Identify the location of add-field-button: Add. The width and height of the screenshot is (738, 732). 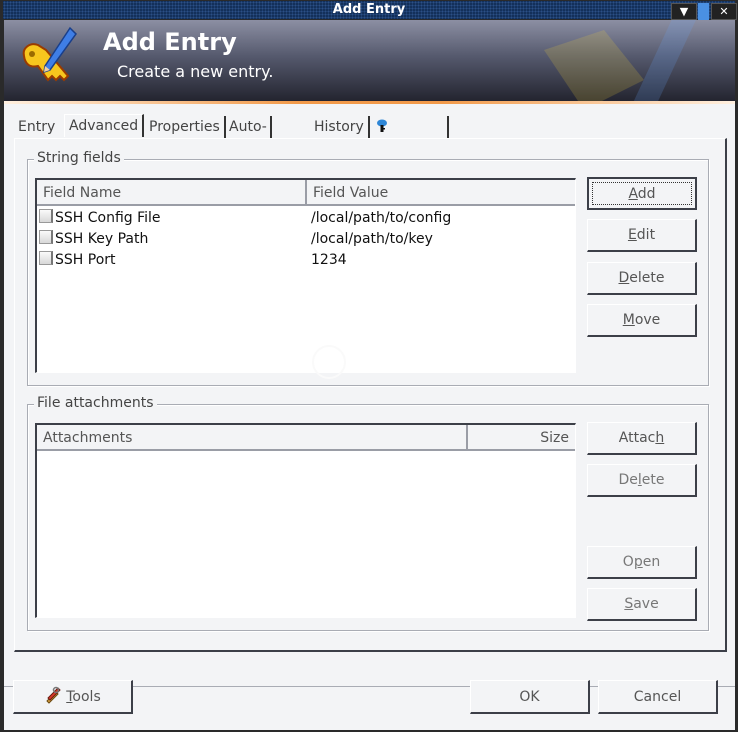
(642, 193).